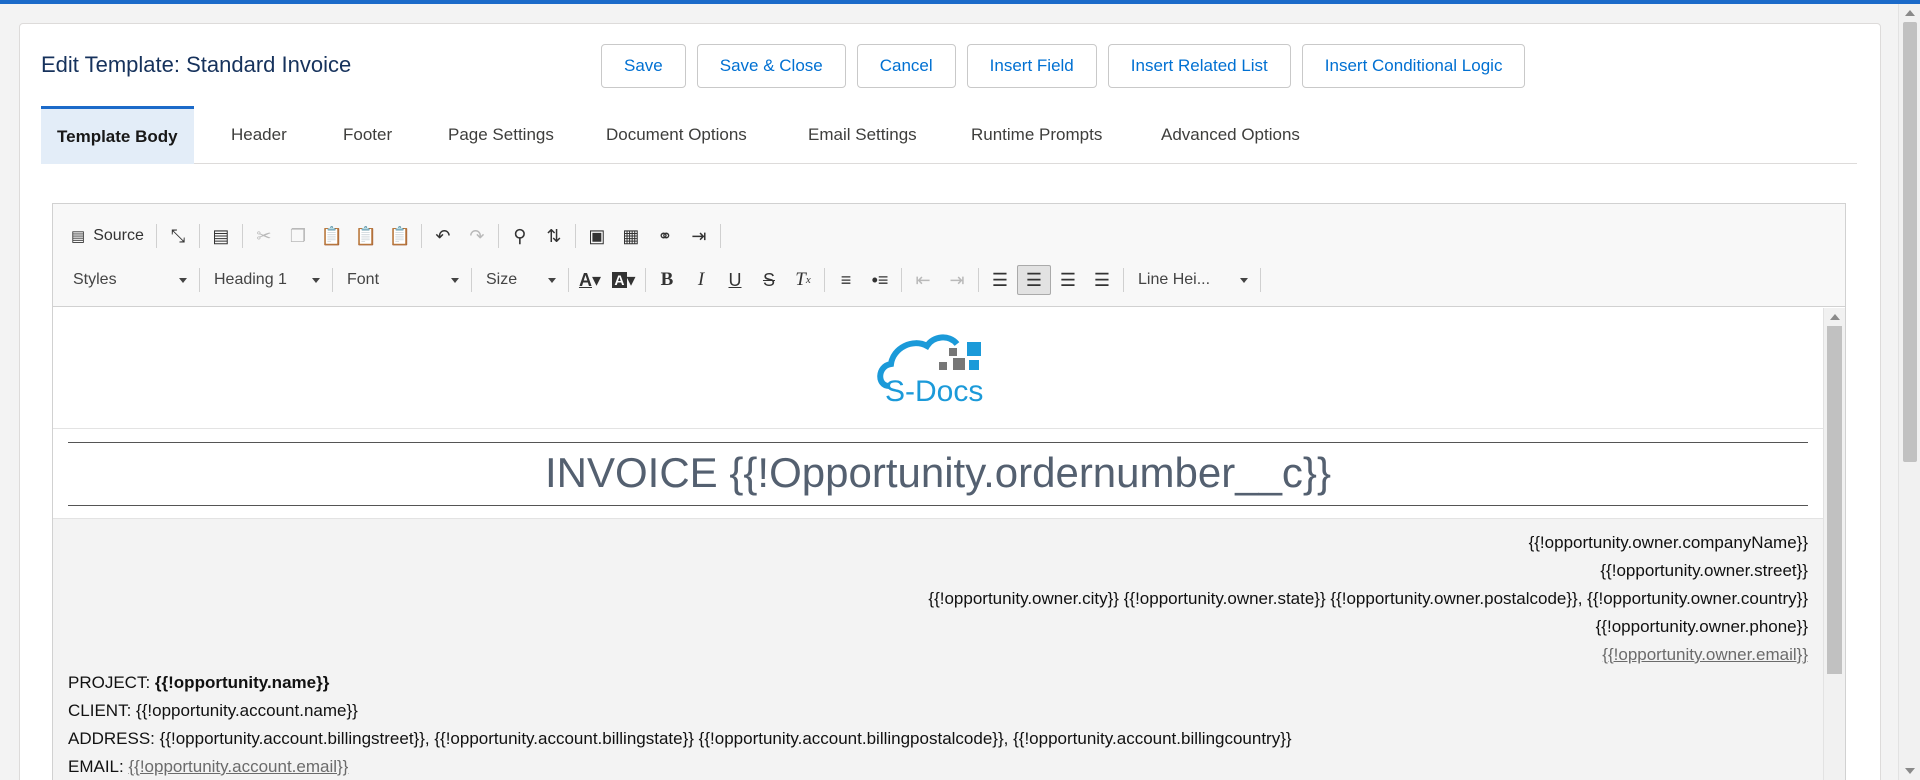 Image resolution: width=1920 pixels, height=780 pixels. What do you see at coordinates (1705, 655) in the screenshot?
I see `owner-email-link: {{!opportunity.owner.email}}` at bounding box center [1705, 655].